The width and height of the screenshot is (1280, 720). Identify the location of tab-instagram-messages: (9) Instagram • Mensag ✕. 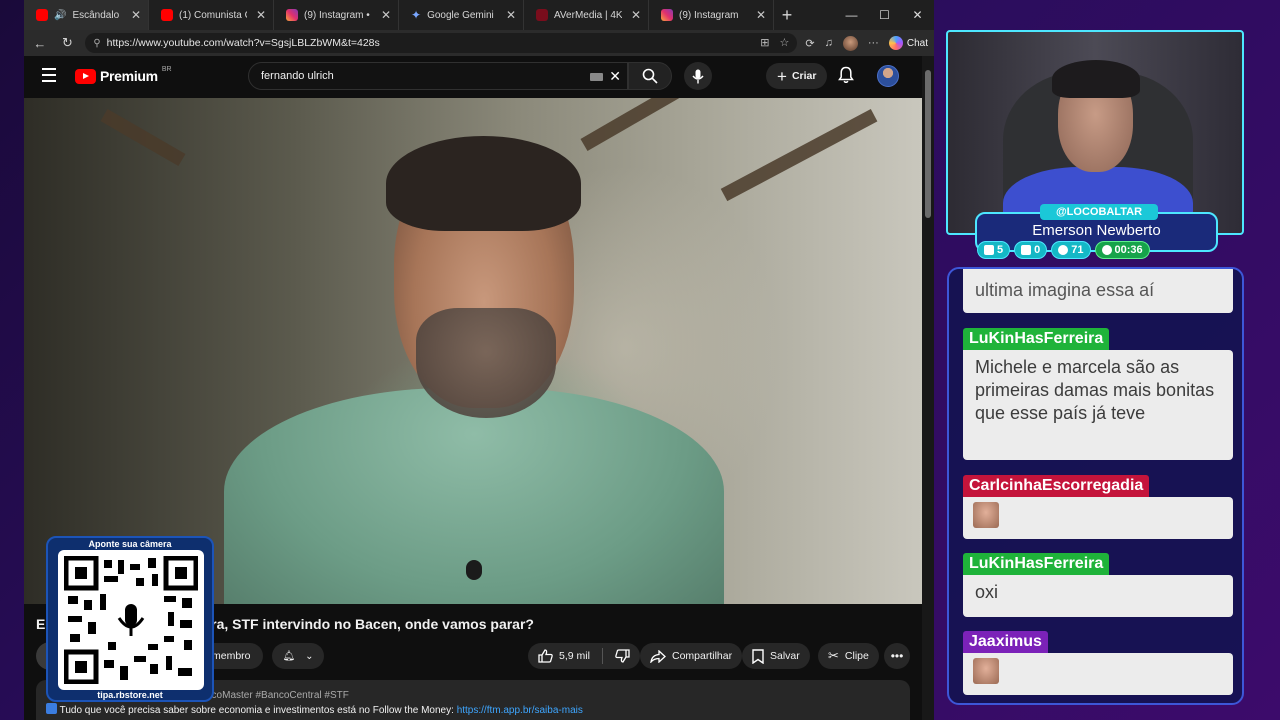
(336, 15).